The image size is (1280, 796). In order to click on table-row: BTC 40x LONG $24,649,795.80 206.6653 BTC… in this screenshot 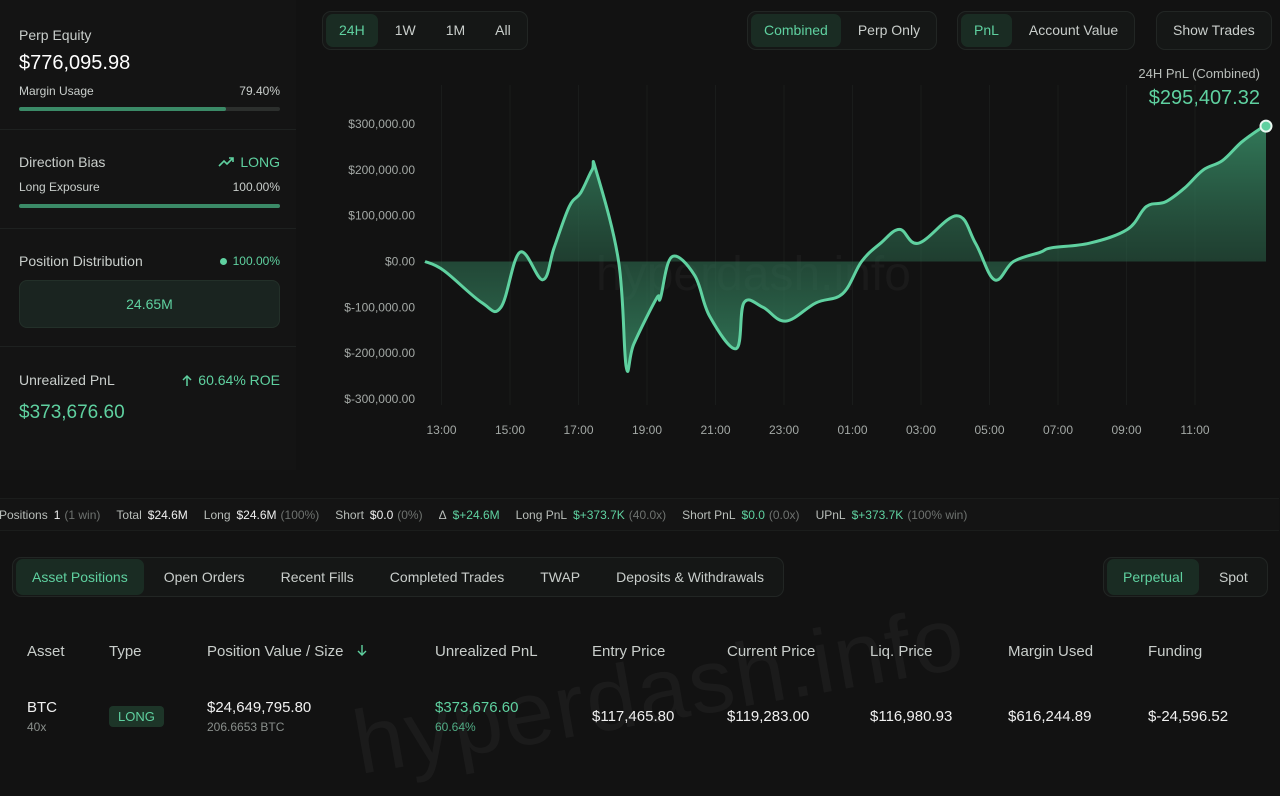, I will do `click(640, 716)`.